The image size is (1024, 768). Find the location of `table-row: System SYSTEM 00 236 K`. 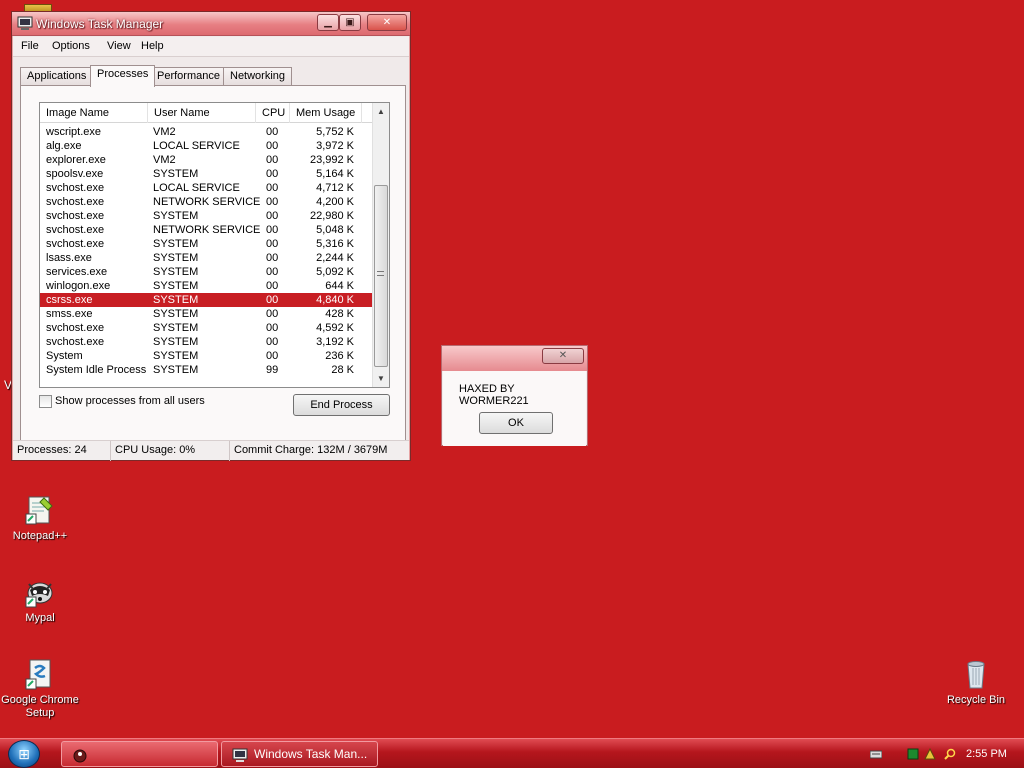

table-row: System SYSTEM 00 236 K is located at coordinates (206, 356).